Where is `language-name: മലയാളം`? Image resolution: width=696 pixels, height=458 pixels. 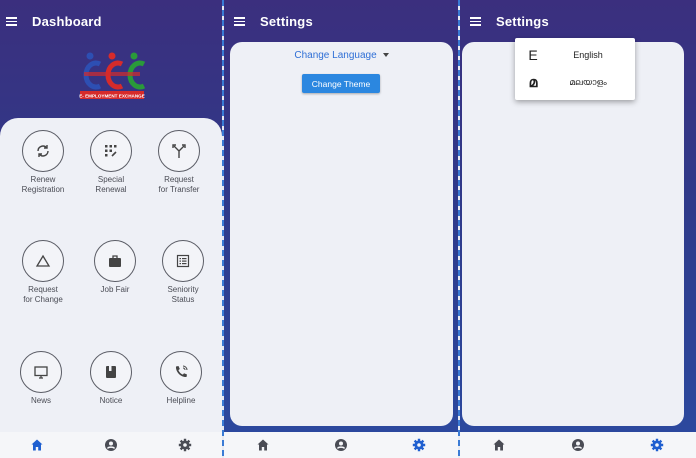
language-name: മലയാളം is located at coordinates (588, 81).